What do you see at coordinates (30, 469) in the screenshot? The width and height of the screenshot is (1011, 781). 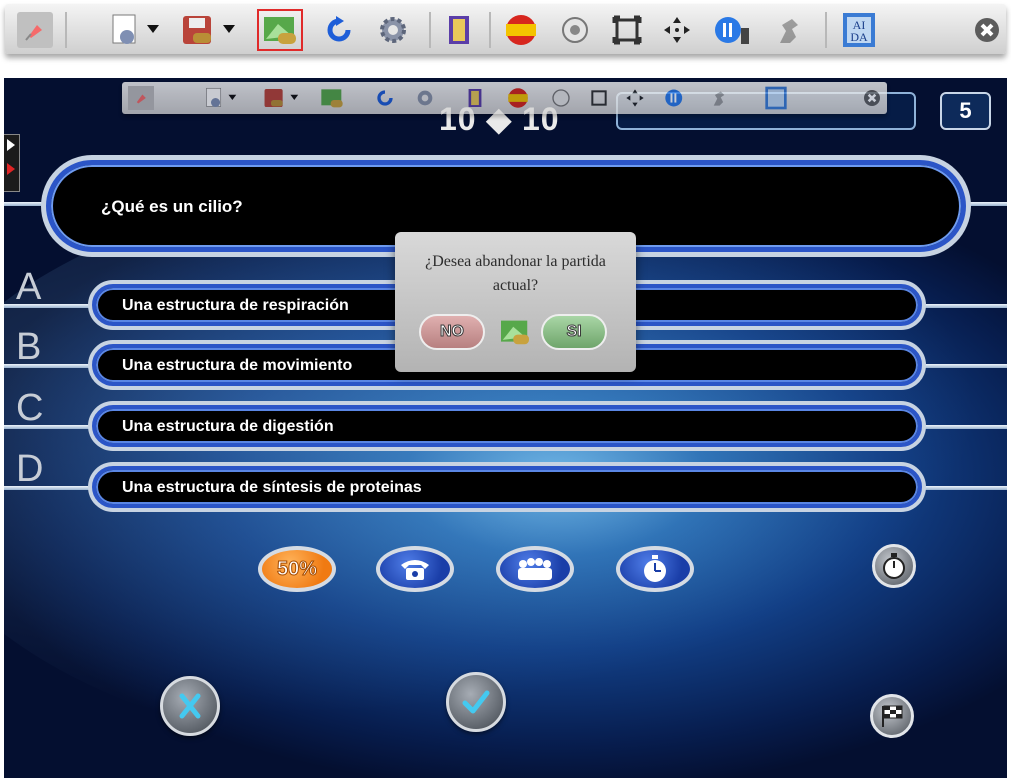 I see `answer-letter-d: D` at bounding box center [30, 469].